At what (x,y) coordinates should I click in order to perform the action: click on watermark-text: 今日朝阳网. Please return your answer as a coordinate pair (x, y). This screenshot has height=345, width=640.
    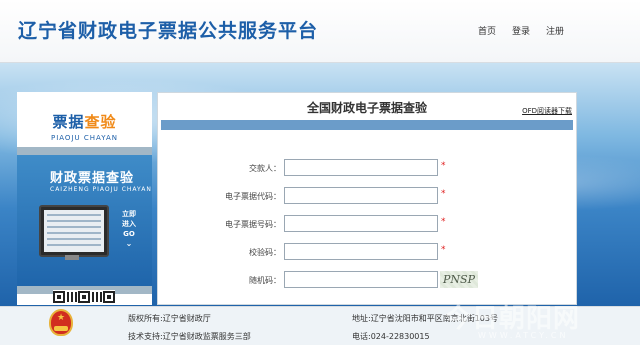
    Looking at the image, I should click on (513, 319).